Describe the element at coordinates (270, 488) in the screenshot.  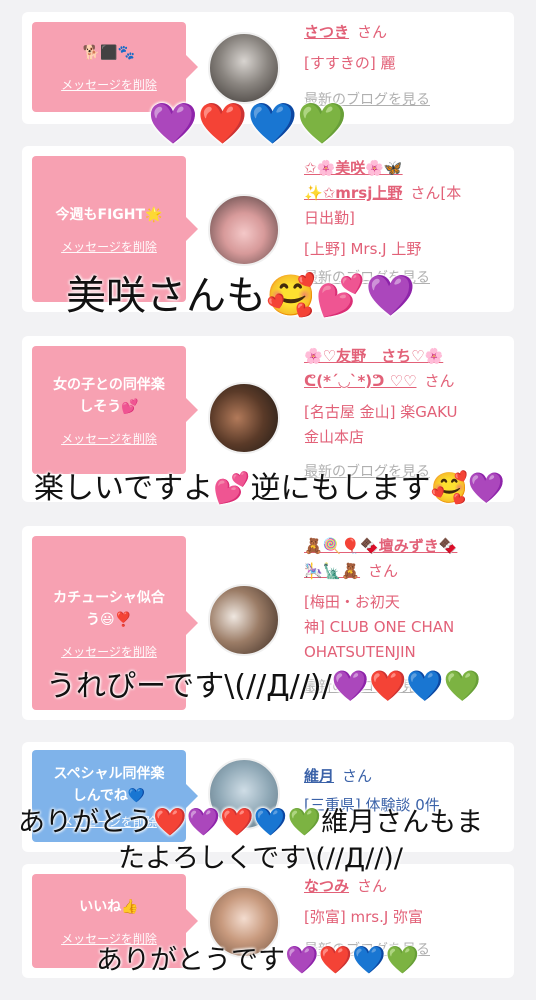
I see `reply-overlay-3: 楽しいですよ💕逆にもします🥰💜` at that location.